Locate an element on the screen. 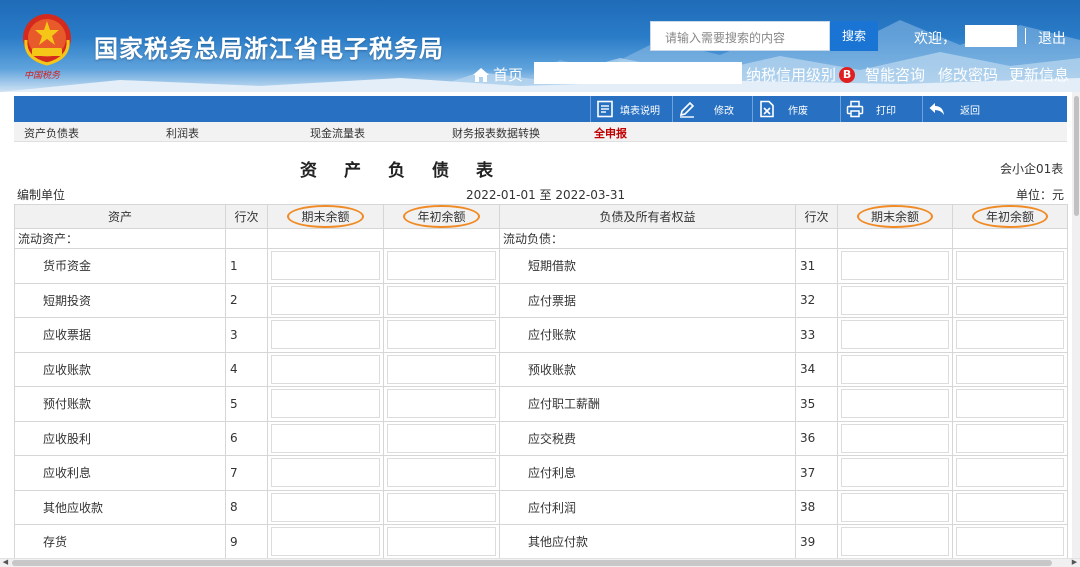  edit-button: 修改 is located at coordinates (703, 109).